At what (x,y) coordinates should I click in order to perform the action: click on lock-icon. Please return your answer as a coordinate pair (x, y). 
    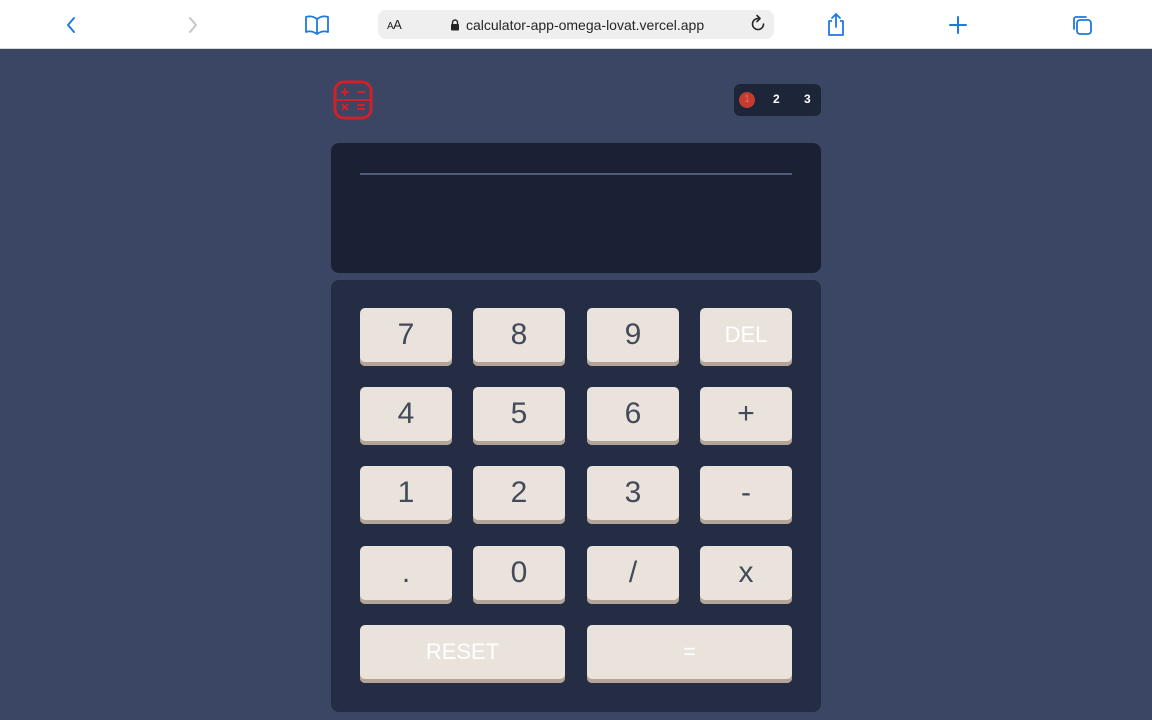
    Looking at the image, I should click on (455, 25).